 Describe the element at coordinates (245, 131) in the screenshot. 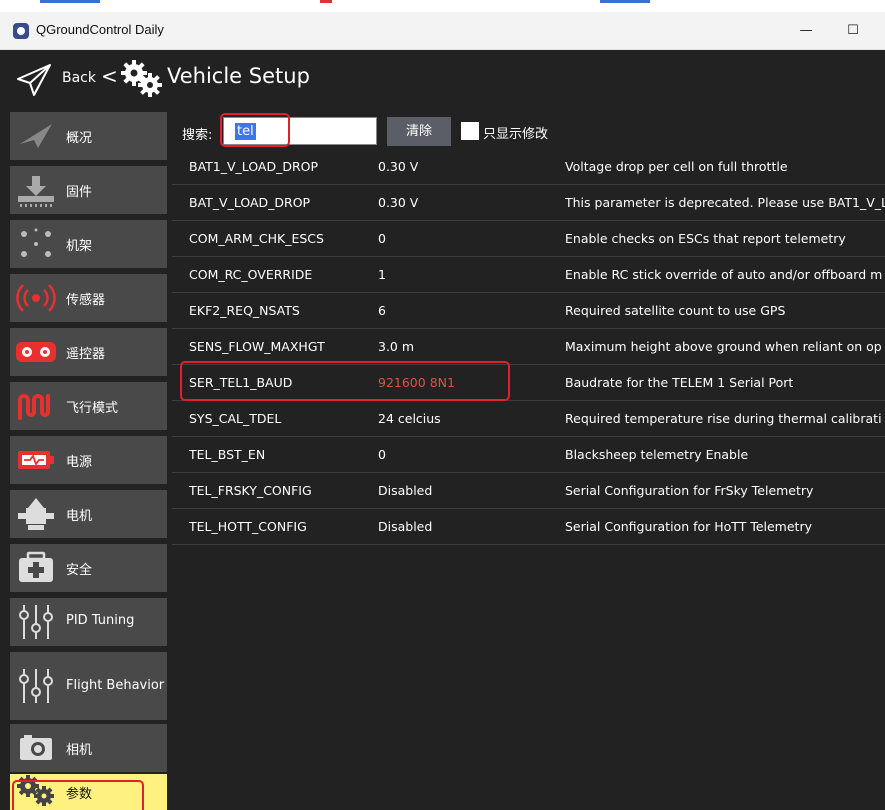

I see `search-input-value: tel` at that location.